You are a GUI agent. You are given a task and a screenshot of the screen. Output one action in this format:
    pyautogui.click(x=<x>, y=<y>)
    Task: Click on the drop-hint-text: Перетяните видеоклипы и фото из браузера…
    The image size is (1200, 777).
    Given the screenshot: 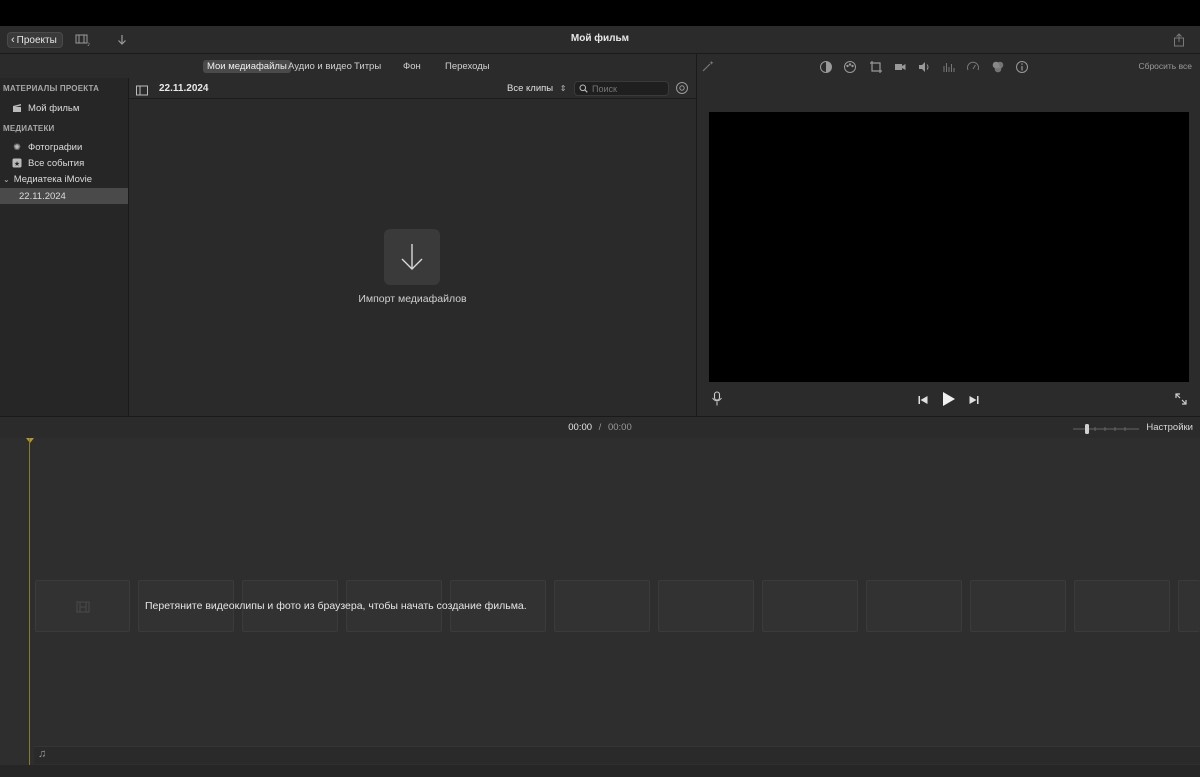 What is the action you would take?
    pyautogui.click(x=336, y=606)
    